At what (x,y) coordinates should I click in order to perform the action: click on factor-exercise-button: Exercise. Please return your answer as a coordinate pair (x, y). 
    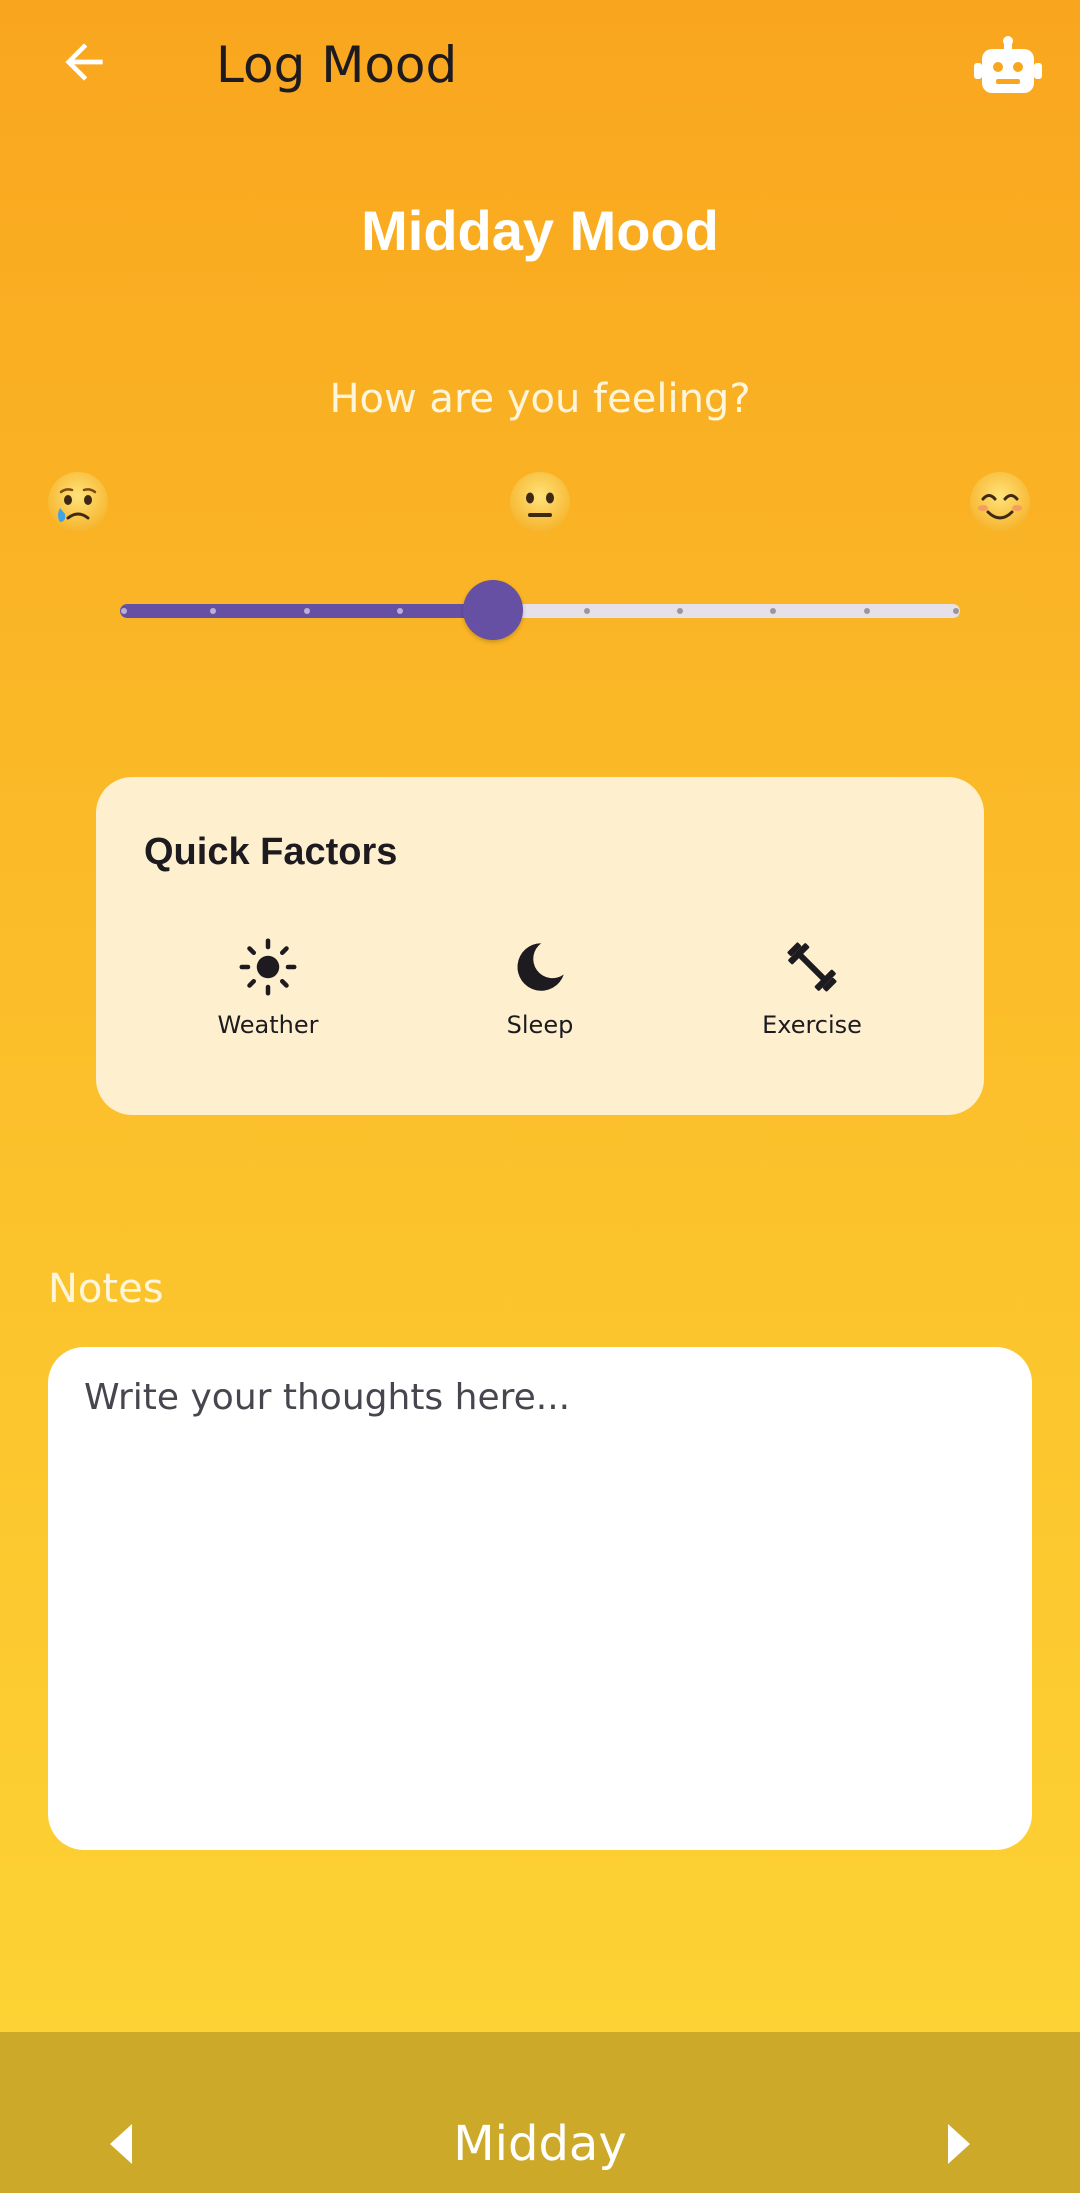
    Looking at the image, I should click on (812, 997).